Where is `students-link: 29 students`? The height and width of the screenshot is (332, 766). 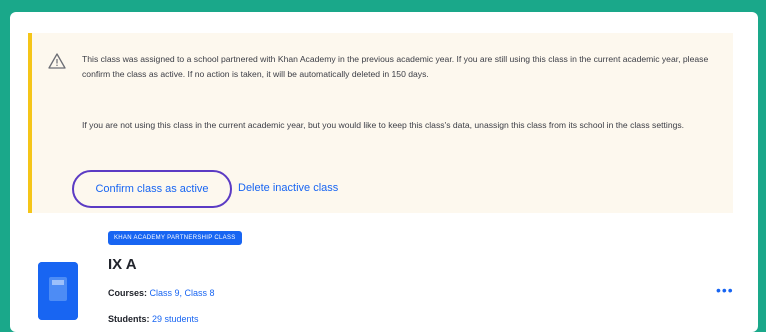
students-link: 29 students is located at coordinates (175, 319).